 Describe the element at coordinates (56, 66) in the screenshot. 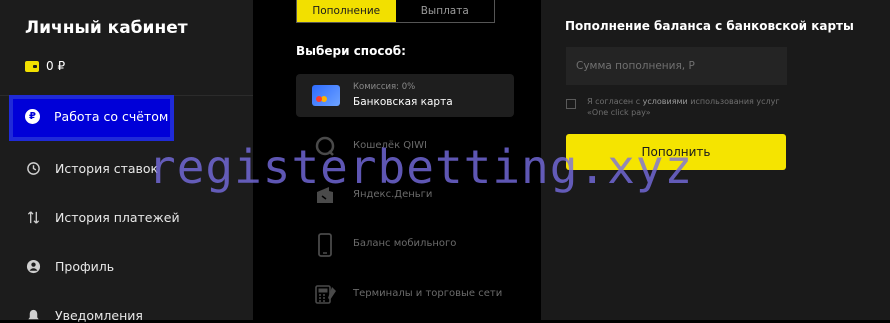

I see `balance-value: 0 ₽` at that location.